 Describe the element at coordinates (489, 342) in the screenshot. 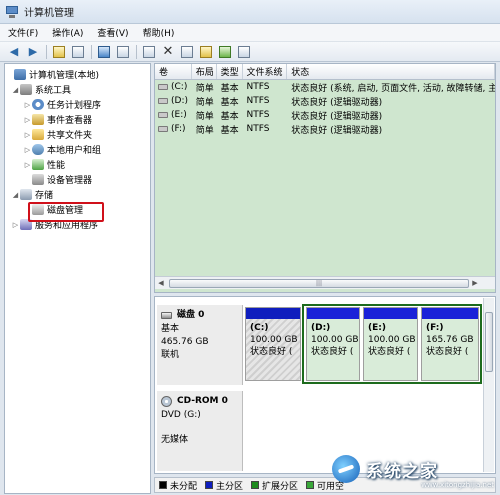

I see `scrollbar-thumb` at that location.